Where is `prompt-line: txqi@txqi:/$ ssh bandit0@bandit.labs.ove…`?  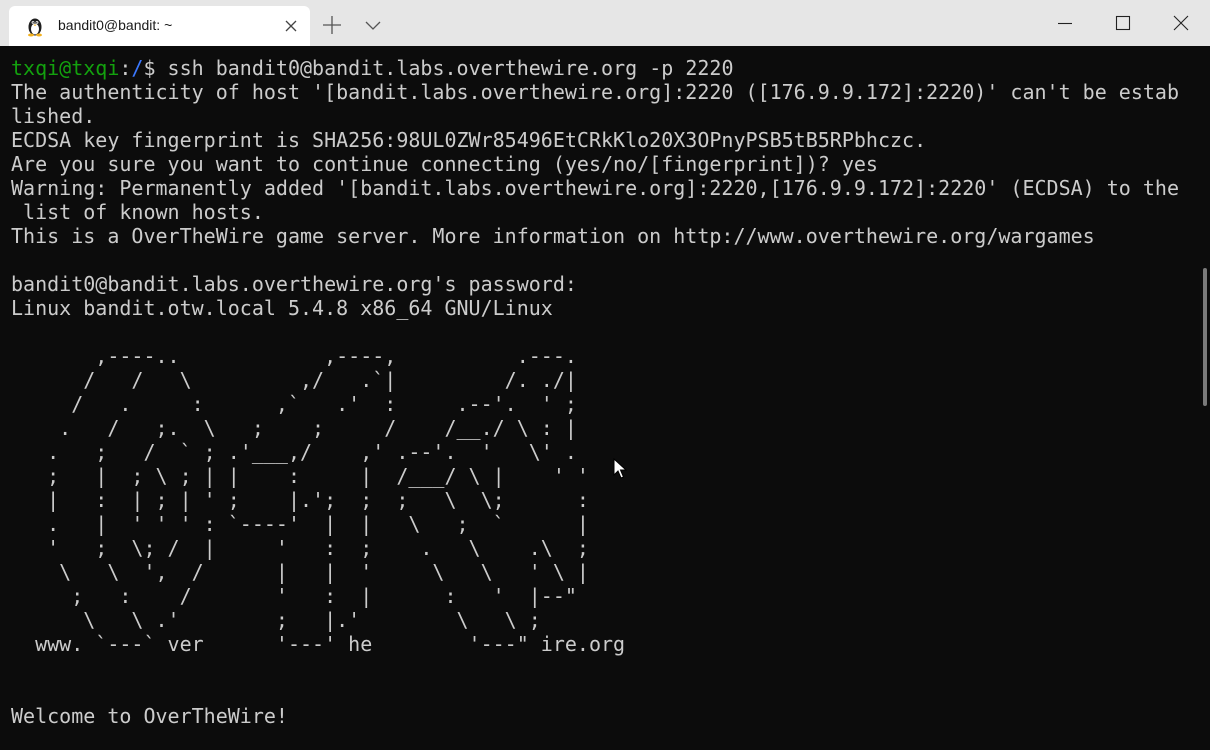 prompt-line: txqi@txqi:/$ ssh bandit0@bandit.labs.ove… is located at coordinates (372, 68).